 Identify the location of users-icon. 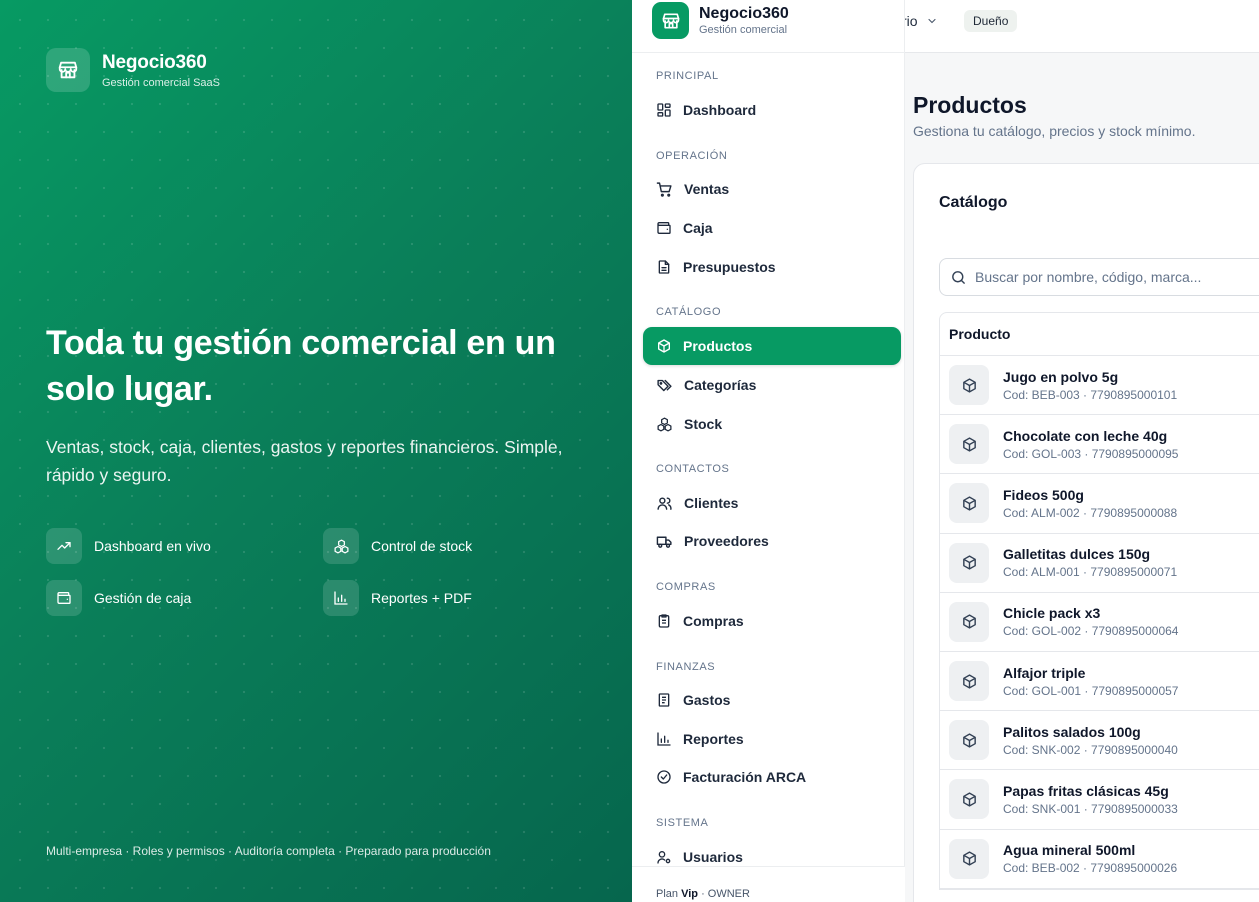
(664, 503).